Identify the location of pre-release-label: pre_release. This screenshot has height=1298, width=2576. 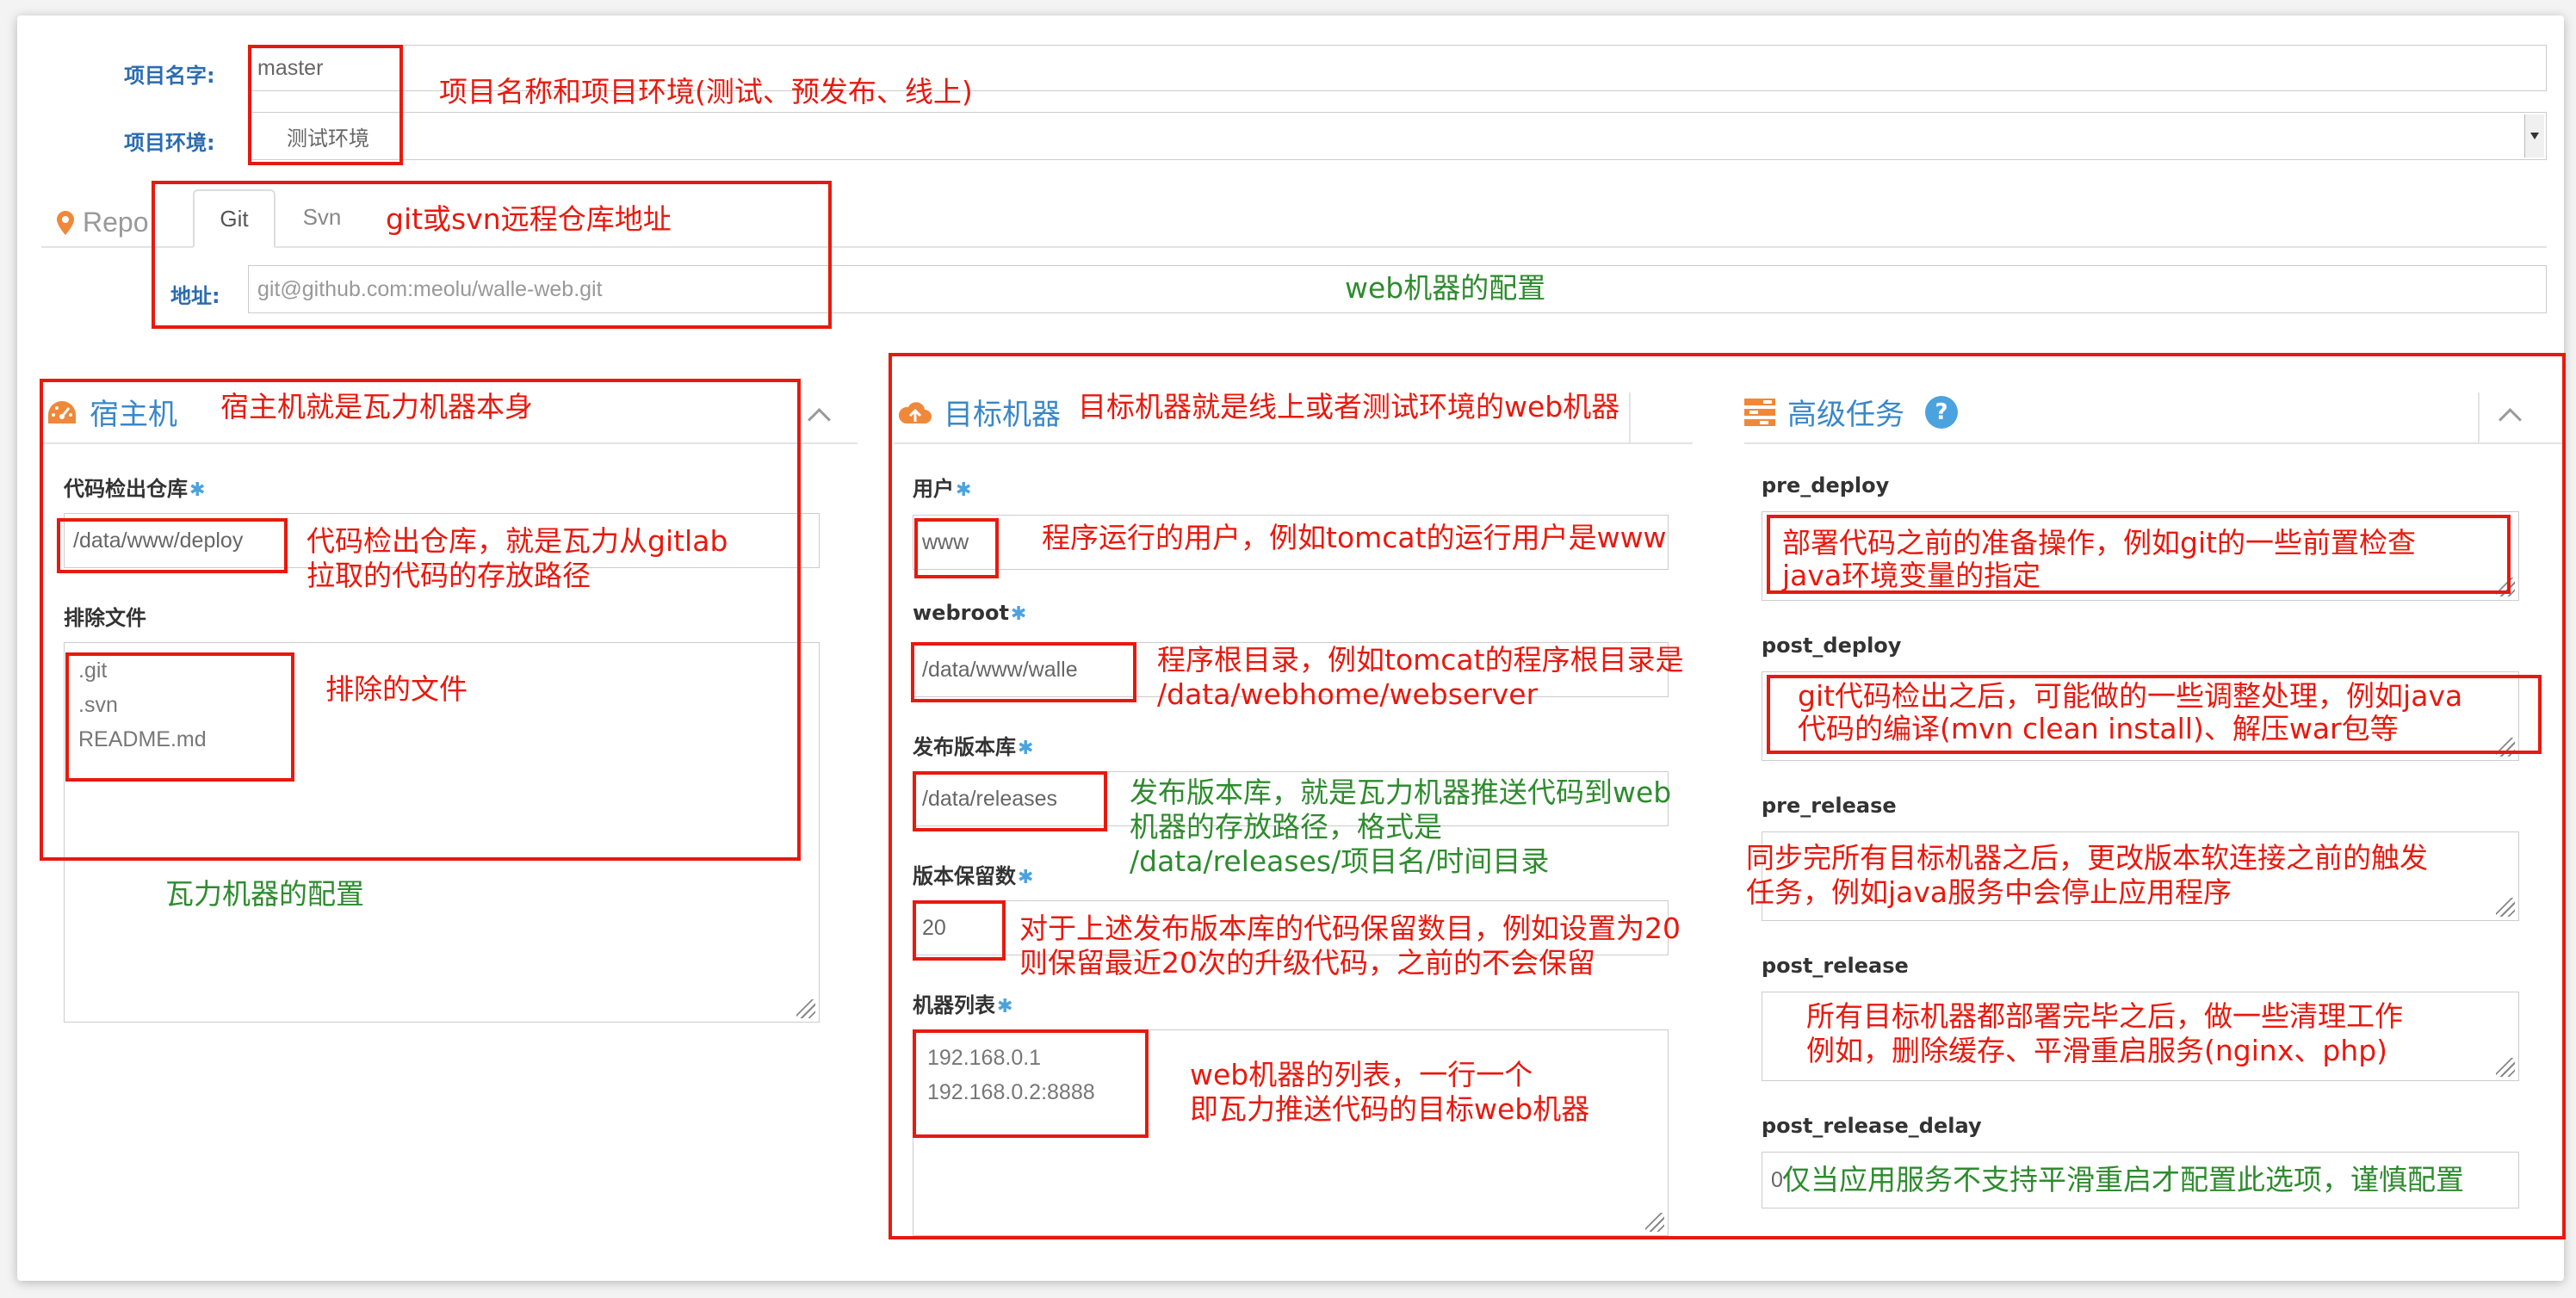
(1830, 806).